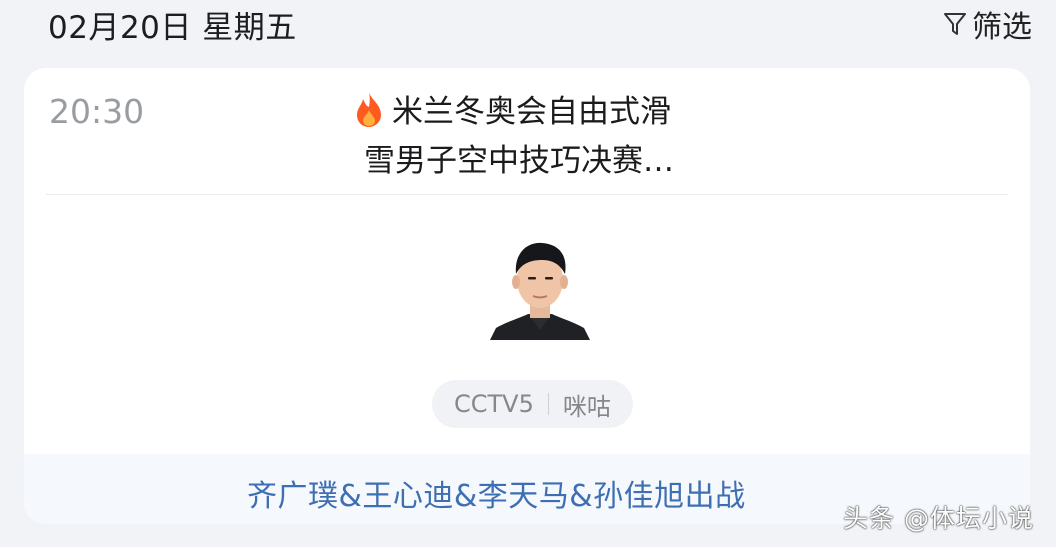 The height and width of the screenshot is (547, 1056). What do you see at coordinates (528, 33) in the screenshot?
I see `schedule-header: 02月20日 星期五 筛选` at bounding box center [528, 33].